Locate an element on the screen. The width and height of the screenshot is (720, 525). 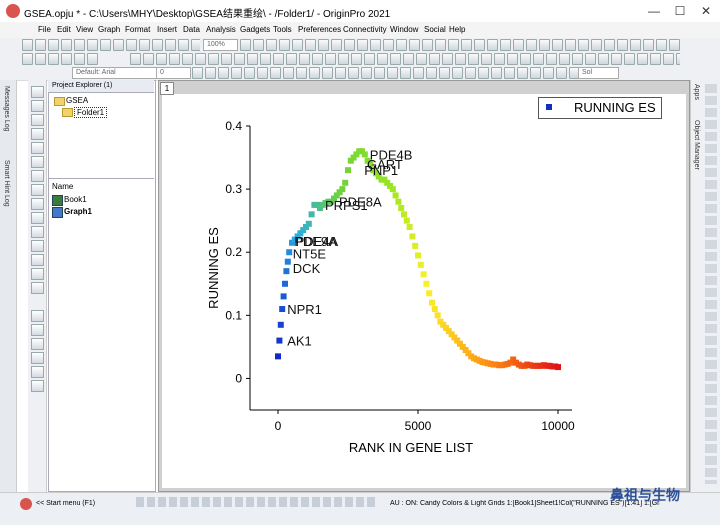
legend-marker is located at coordinates (549, 107).